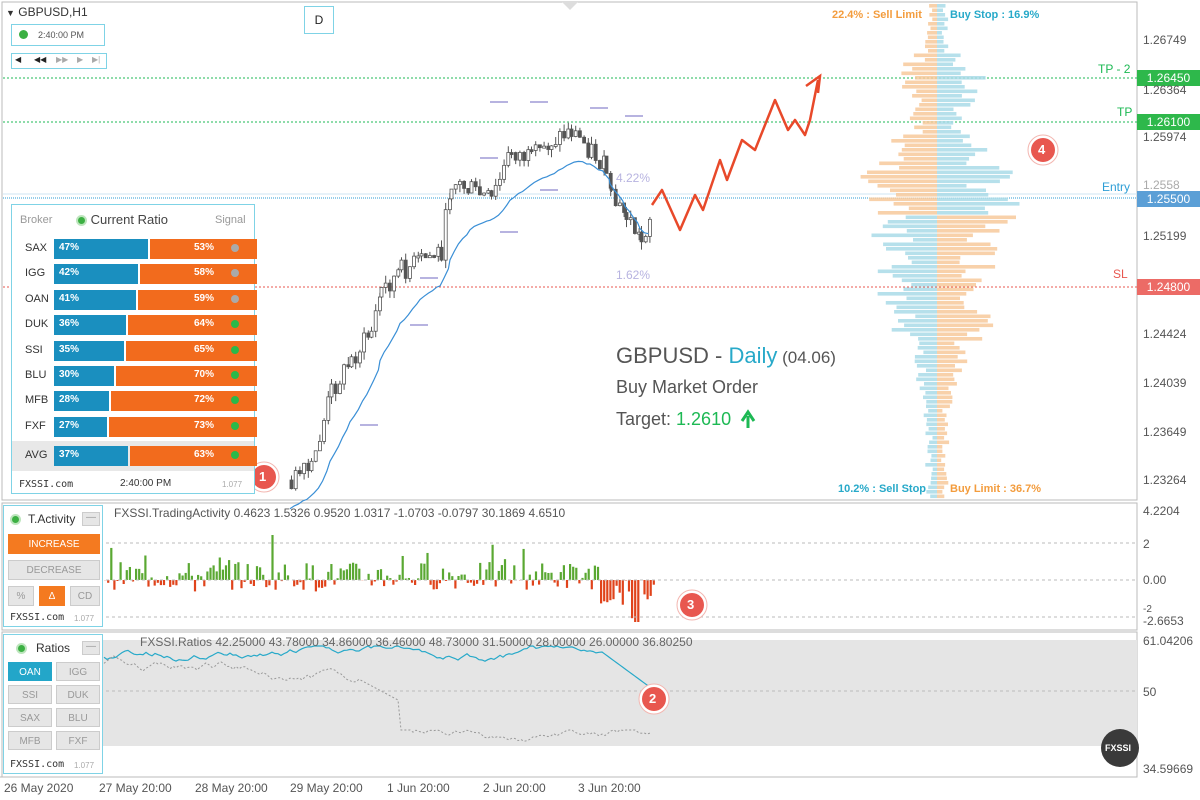 The image size is (1200, 800). Describe the element at coordinates (30, 740) in the screenshot. I see `mfb-button: MFB` at that location.